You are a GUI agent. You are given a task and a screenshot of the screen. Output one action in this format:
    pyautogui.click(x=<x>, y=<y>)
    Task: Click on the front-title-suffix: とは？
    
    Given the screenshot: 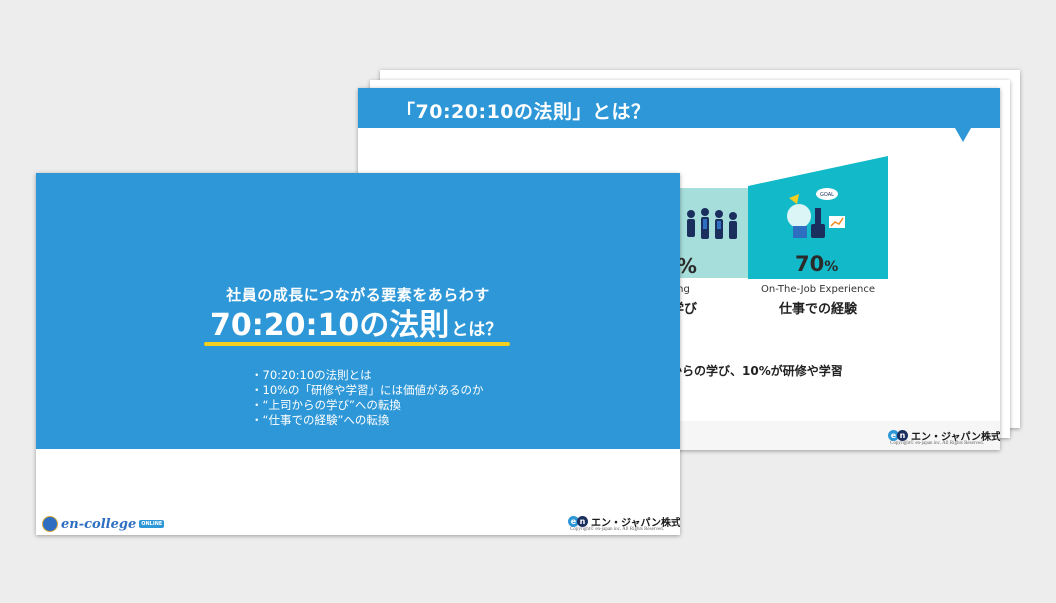 What is the action you would take?
    pyautogui.click(x=477, y=330)
    